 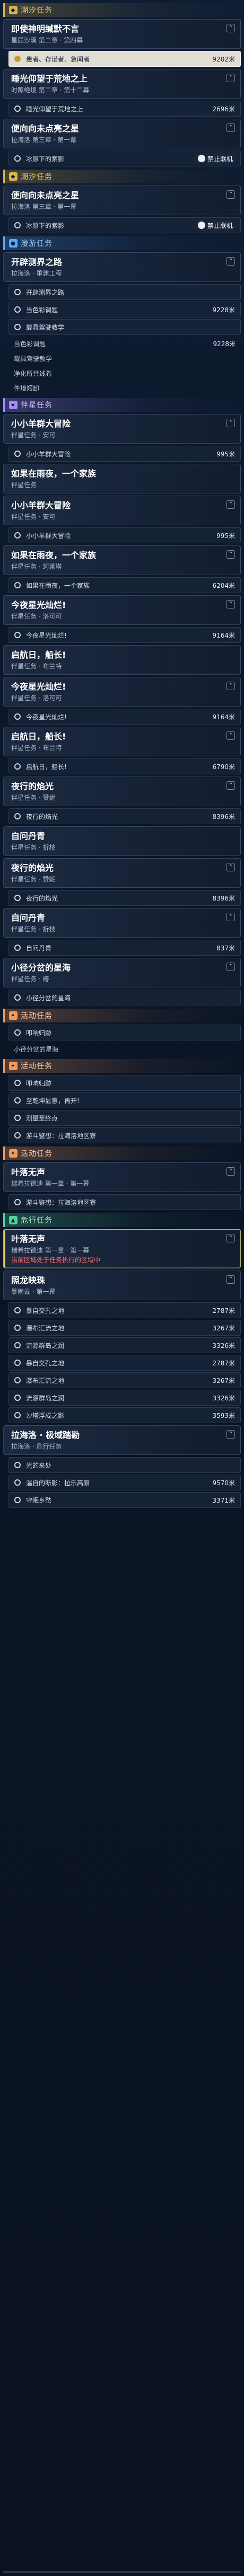 What do you see at coordinates (122, 560) in the screenshot?
I see `quest-card: 如果在雨夜，一个家族 伴星任务 · 珂莱塔 ⌃` at bounding box center [122, 560].